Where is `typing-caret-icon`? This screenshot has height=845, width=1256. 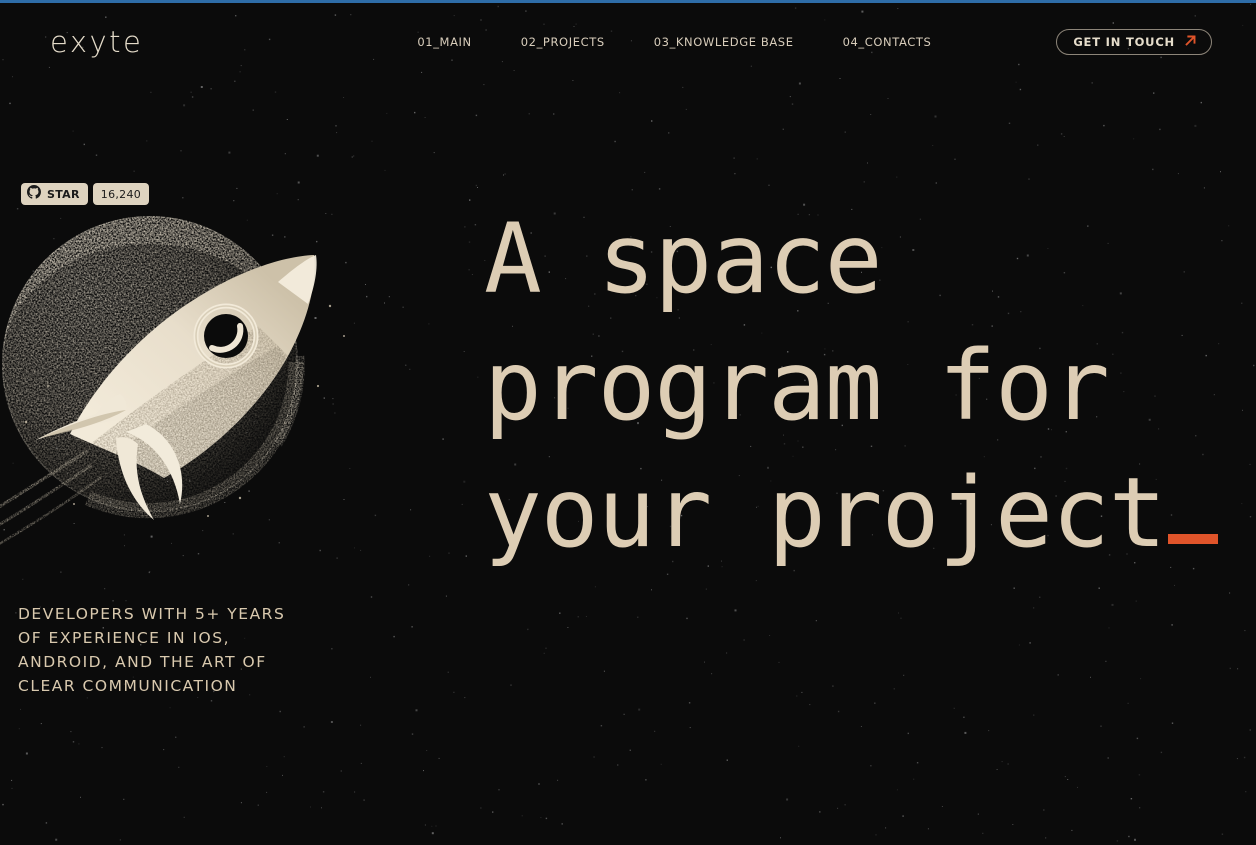
typing-caret-icon is located at coordinates (1192, 539).